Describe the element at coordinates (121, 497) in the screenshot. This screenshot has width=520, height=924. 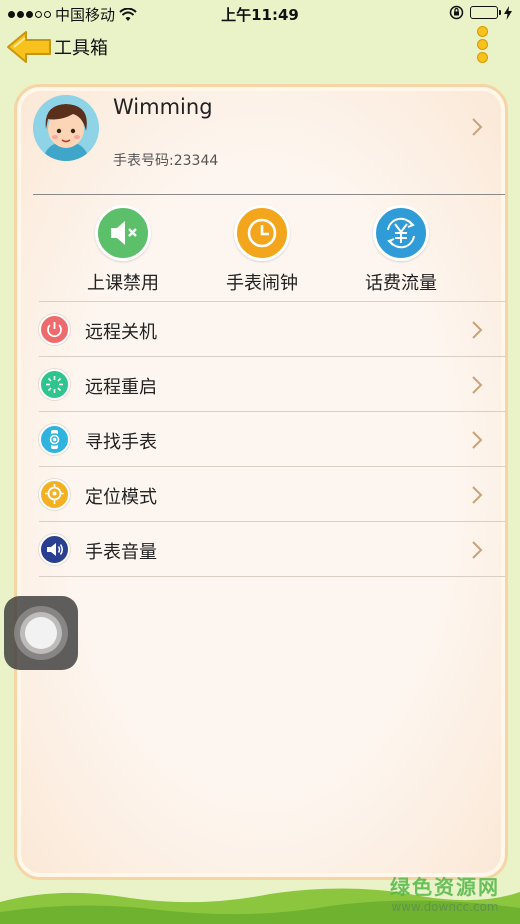
I see `menu-item-label: 定位模式` at that location.